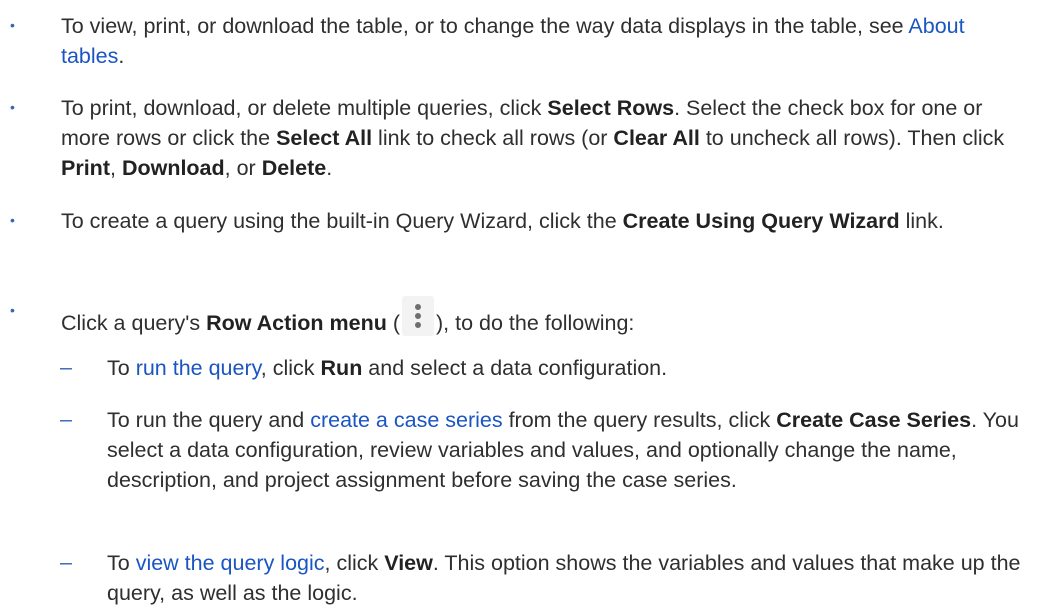 Image resolution: width=1047 pixels, height=612 pixels. What do you see at coordinates (921, 221) in the screenshot?
I see `text-segment: link.` at bounding box center [921, 221].